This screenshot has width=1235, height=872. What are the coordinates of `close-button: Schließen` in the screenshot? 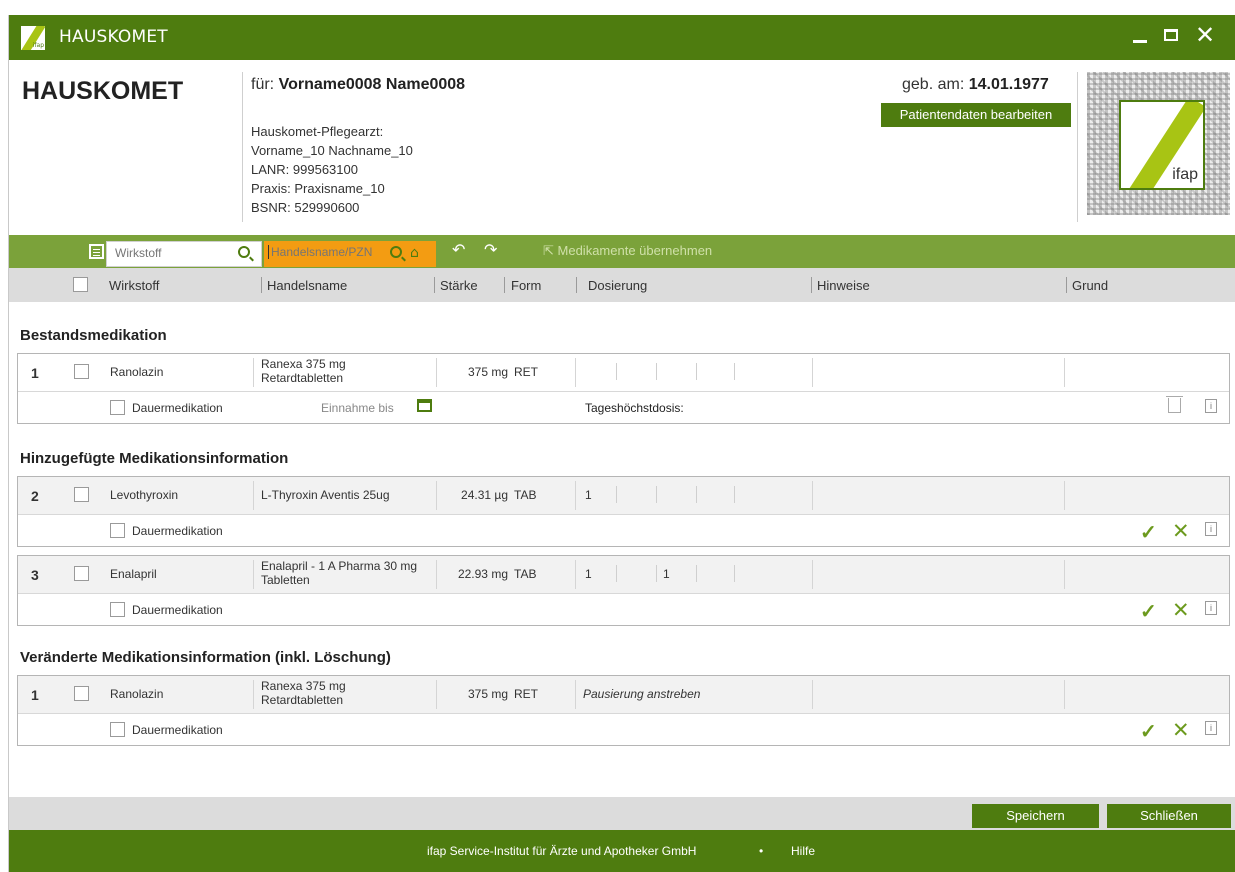 It's located at (1169, 816).